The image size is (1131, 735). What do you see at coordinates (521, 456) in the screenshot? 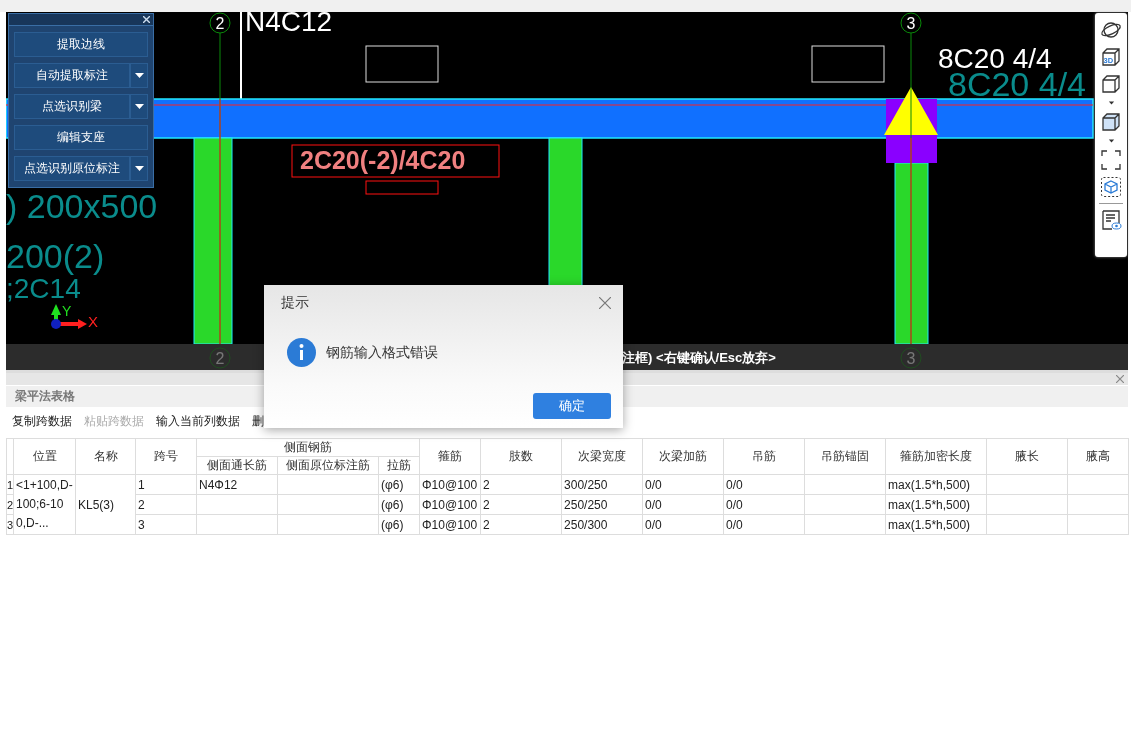
I see `column-header: 肢数` at bounding box center [521, 456].